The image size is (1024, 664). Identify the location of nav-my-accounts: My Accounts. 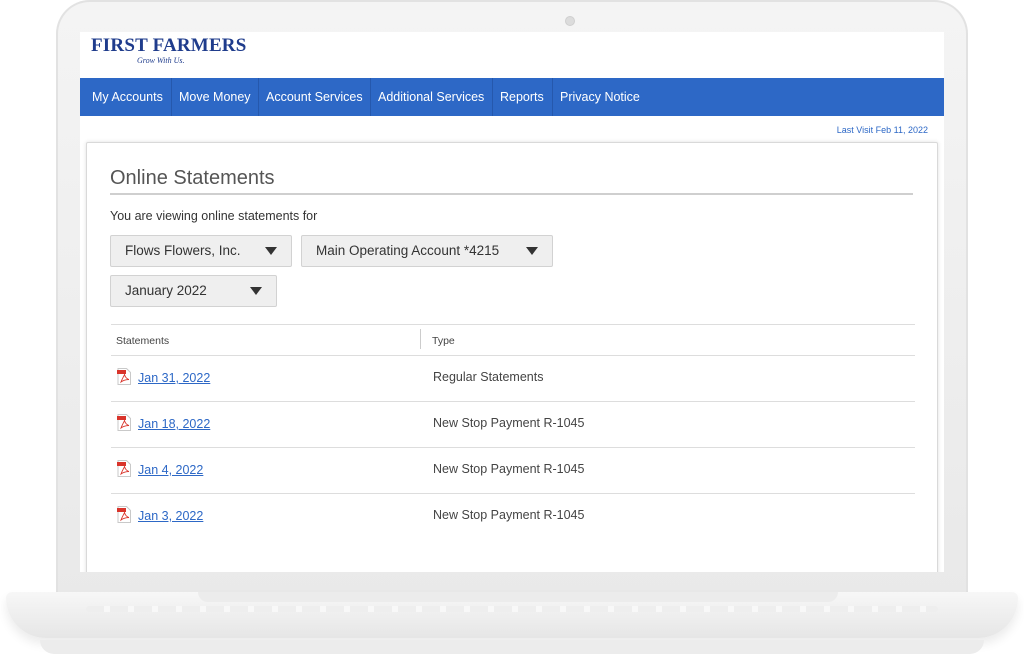
(127, 97).